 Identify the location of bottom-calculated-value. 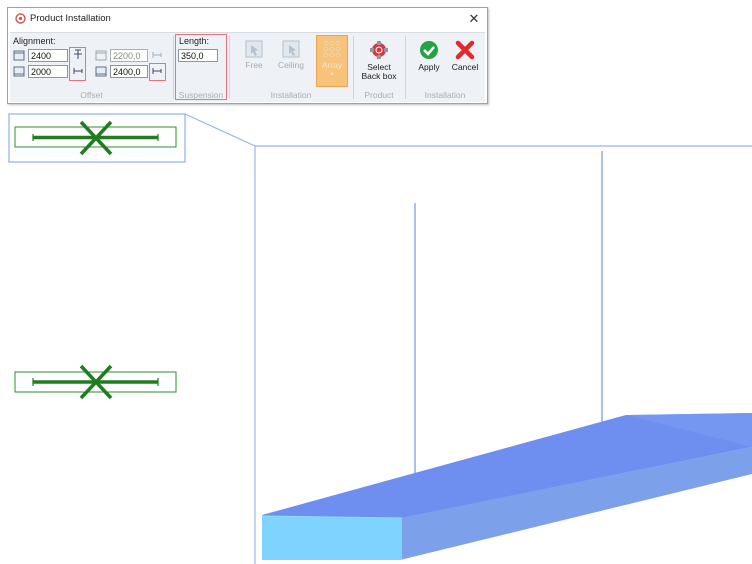
(129, 71).